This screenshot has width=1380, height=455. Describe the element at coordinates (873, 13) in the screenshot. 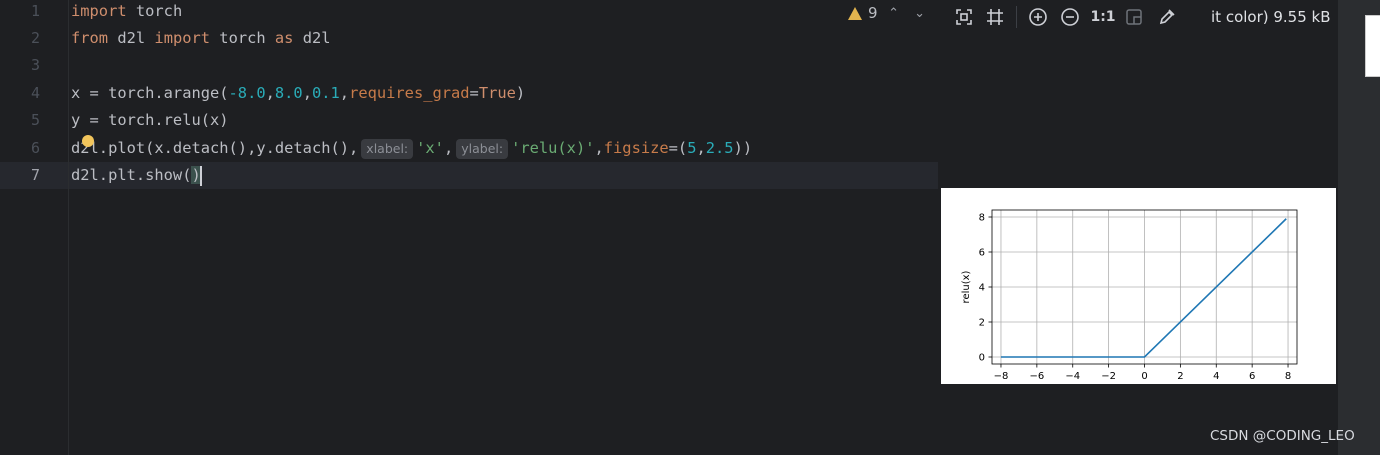

I see `warning-count: 9` at that location.